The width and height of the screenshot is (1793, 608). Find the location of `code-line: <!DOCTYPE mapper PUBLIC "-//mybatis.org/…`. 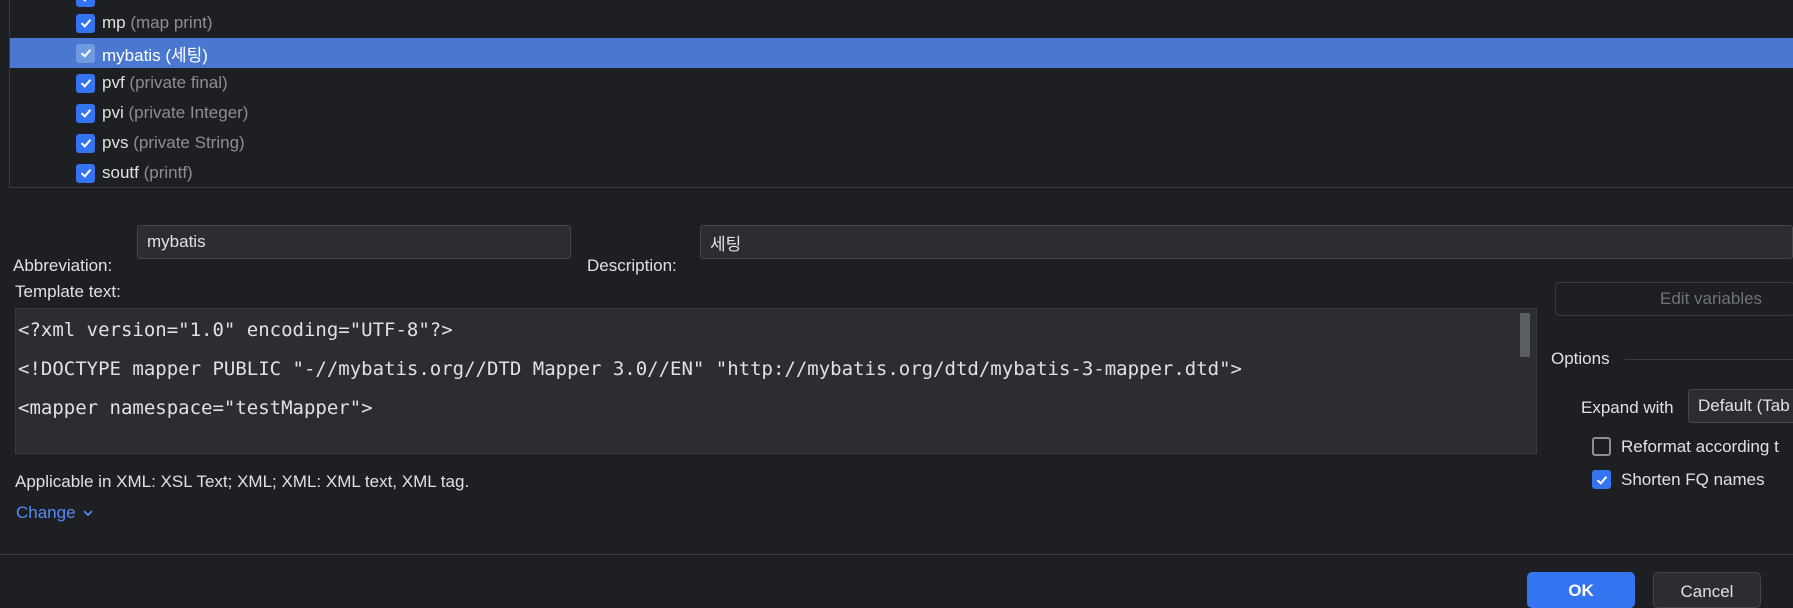

code-line: <!DOCTYPE mapper PUBLIC "-//mybatis.org/… is located at coordinates (630, 369).